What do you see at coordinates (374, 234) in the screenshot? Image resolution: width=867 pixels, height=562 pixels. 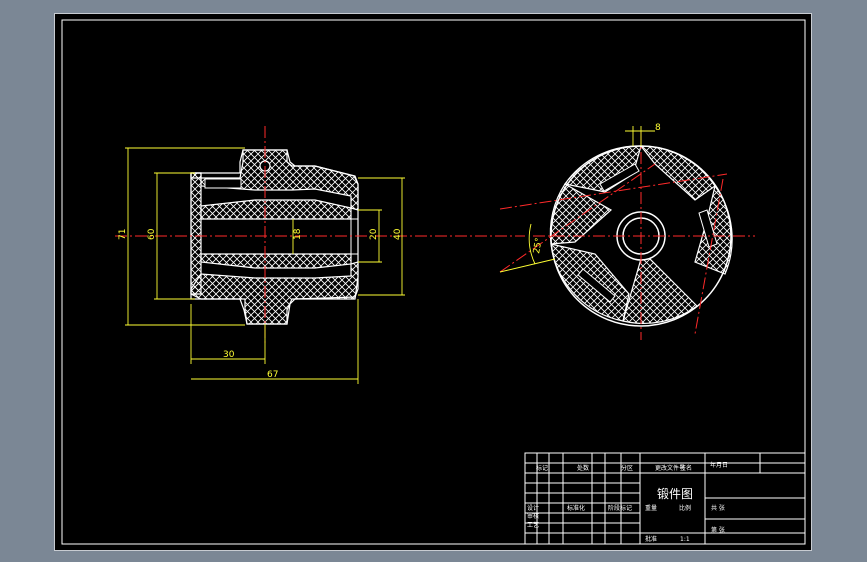 I see `dim-boss-inner: 20` at bounding box center [374, 234].